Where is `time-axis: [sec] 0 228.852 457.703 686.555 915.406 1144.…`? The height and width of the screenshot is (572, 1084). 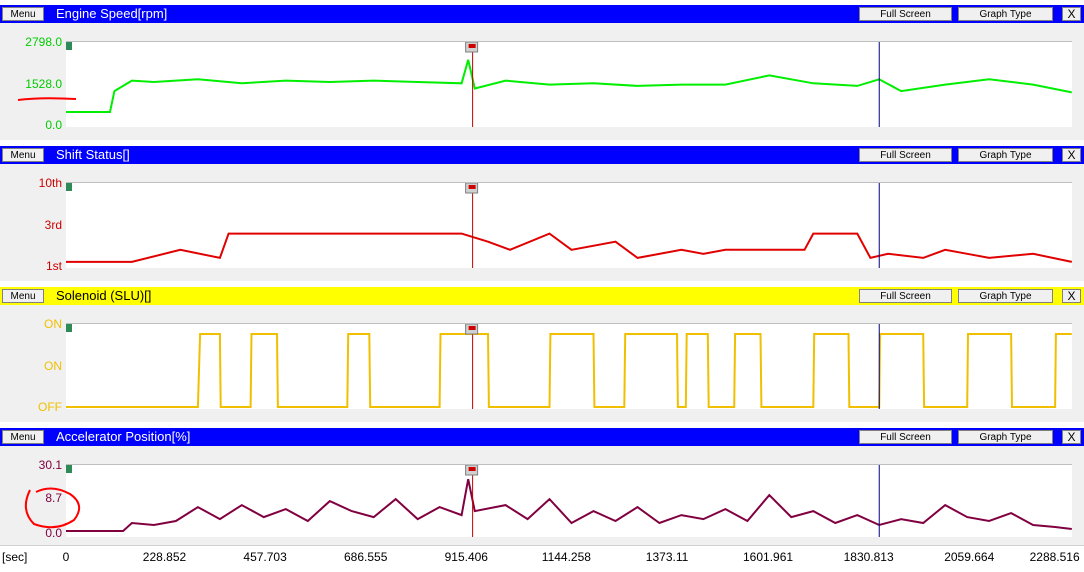 time-axis: [sec] 0 228.852 457.703 686.555 915.406 1144.… is located at coordinates (542, 558).